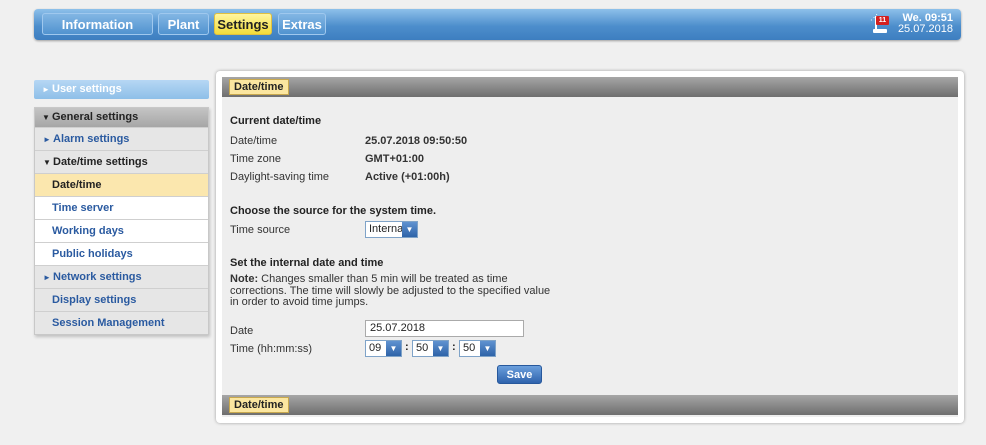  What do you see at coordinates (121, 253) in the screenshot?
I see `sidebar-item-public-holidays: Public holidays` at bounding box center [121, 253].